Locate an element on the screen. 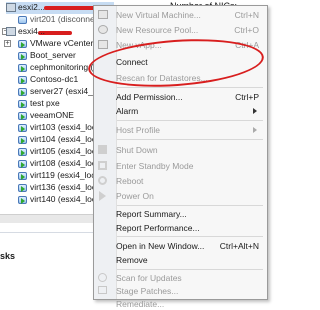  power-on-icon is located at coordinates (102, 196).